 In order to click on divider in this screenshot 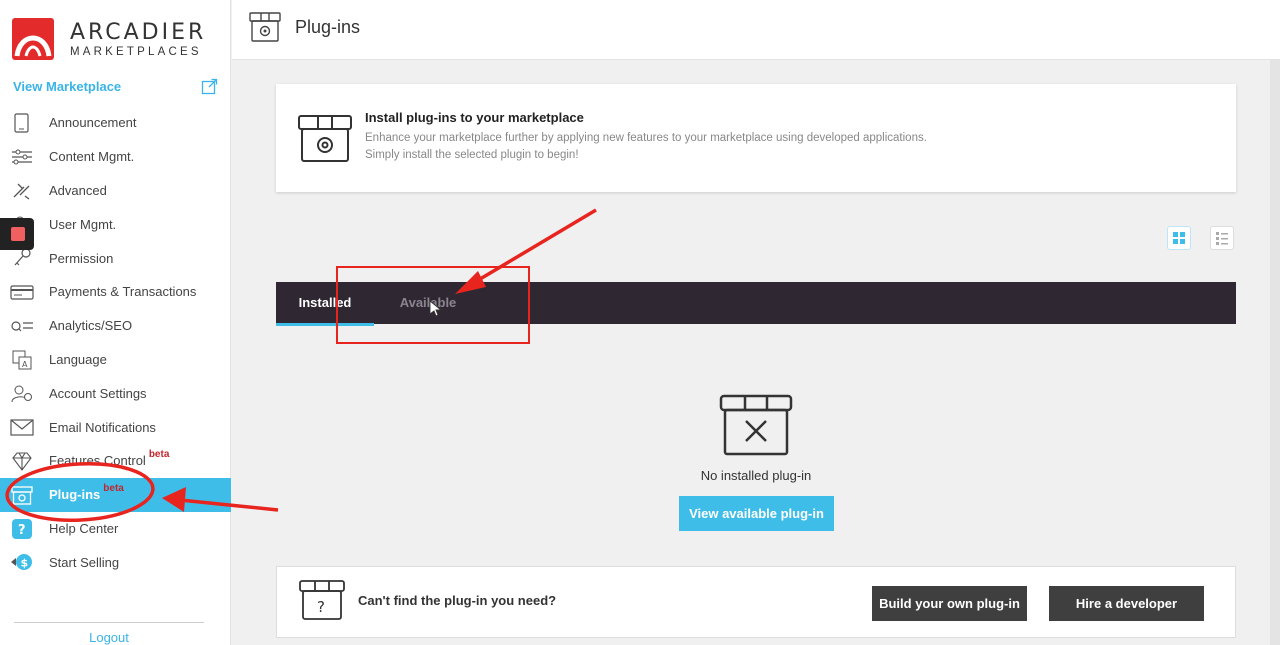, I will do `click(109, 622)`.